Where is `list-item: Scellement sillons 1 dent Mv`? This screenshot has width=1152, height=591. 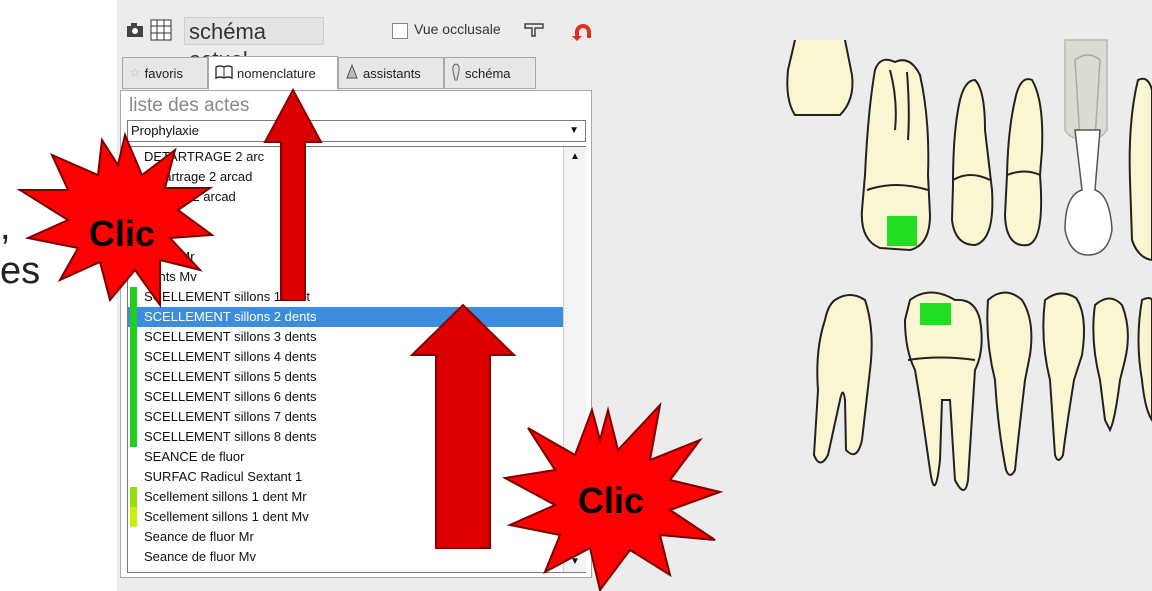
list-item: Scellement sillons 1 dent Mv is located at coordinates (346, 517).